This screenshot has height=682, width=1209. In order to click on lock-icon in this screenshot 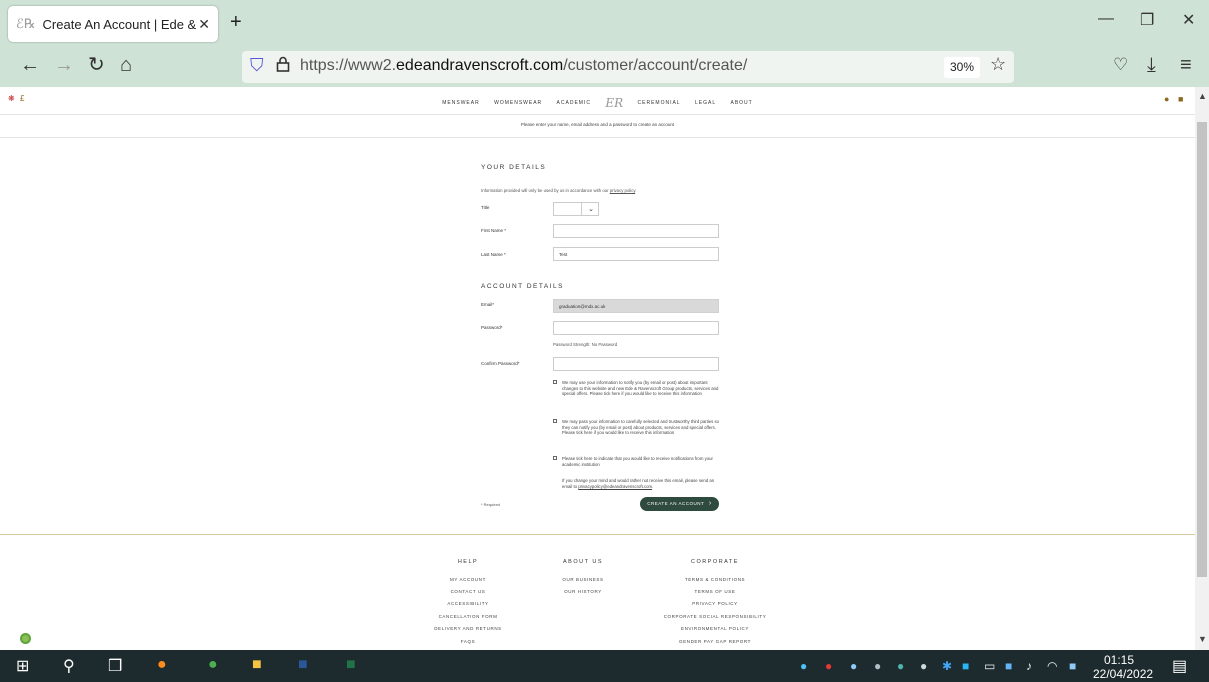, I will do `click(283, 64)`.